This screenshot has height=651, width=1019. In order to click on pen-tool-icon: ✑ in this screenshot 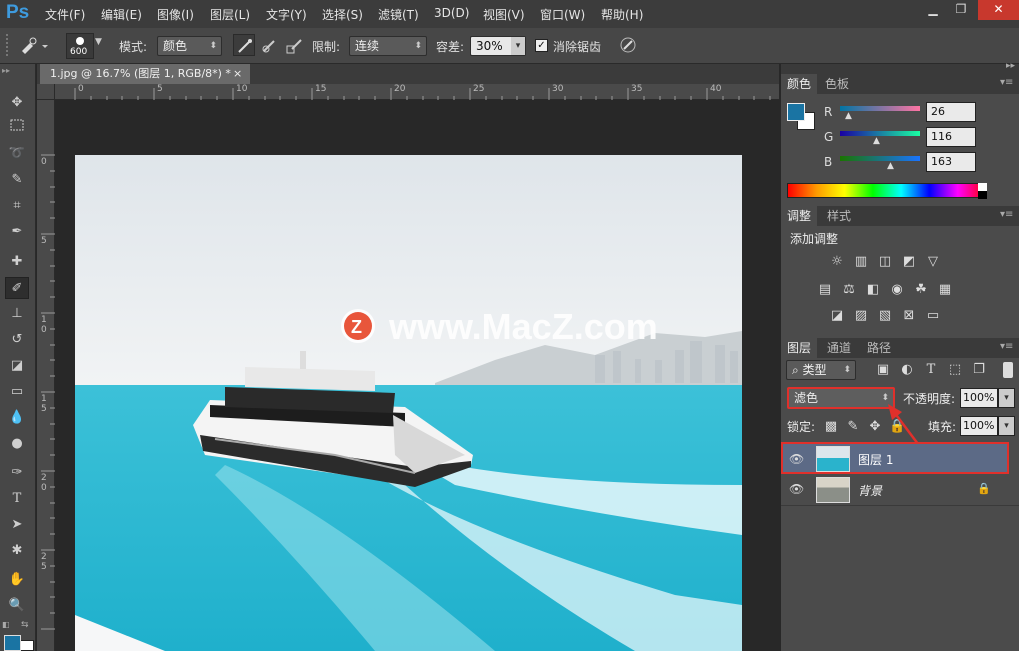, I will do `click(17, 473)`.